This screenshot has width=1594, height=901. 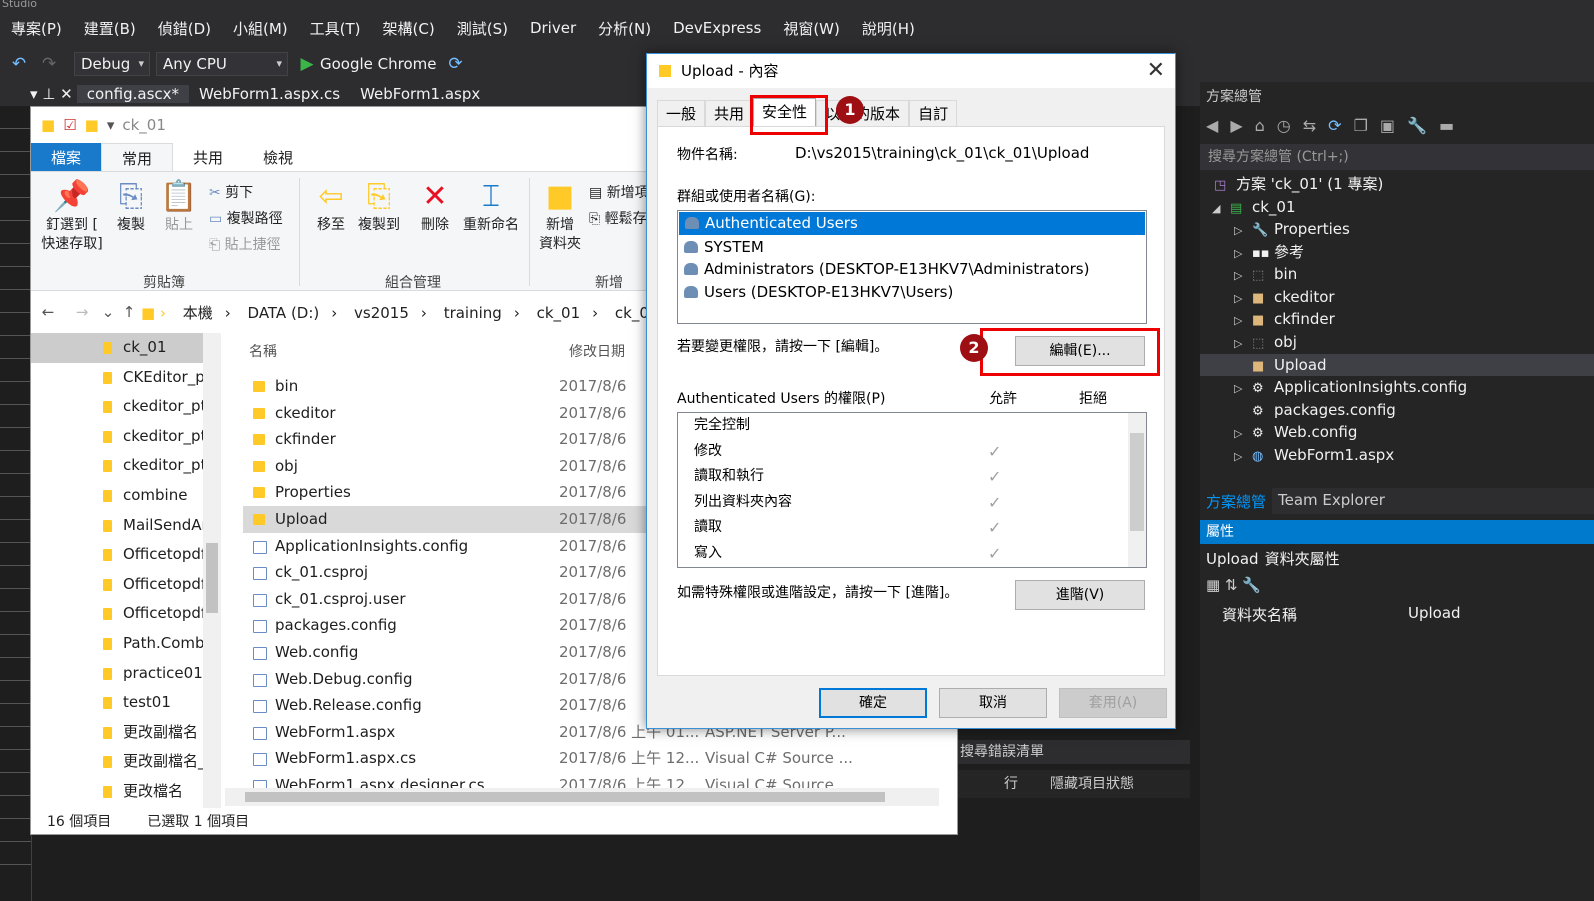 What do you see at coordinates (72, 216) in the screenshot?
I see `pin-quick-access-button: 📌 釘選到 [ 快速存取]` at bounding box center [72, 216].